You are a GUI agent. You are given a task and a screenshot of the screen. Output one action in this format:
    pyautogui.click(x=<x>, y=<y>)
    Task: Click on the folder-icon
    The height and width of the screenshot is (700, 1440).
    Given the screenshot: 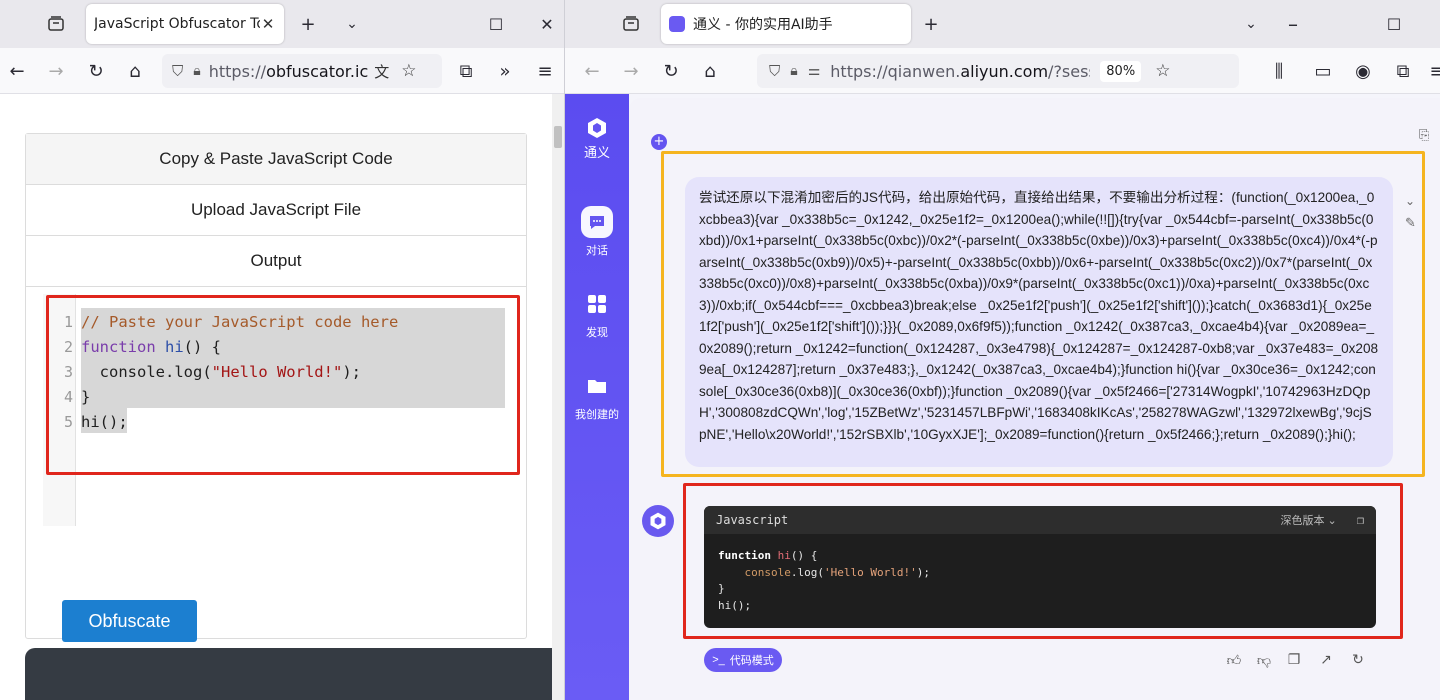 What is the action you would take?
    pyautogui.click(x=597, y=386)
    